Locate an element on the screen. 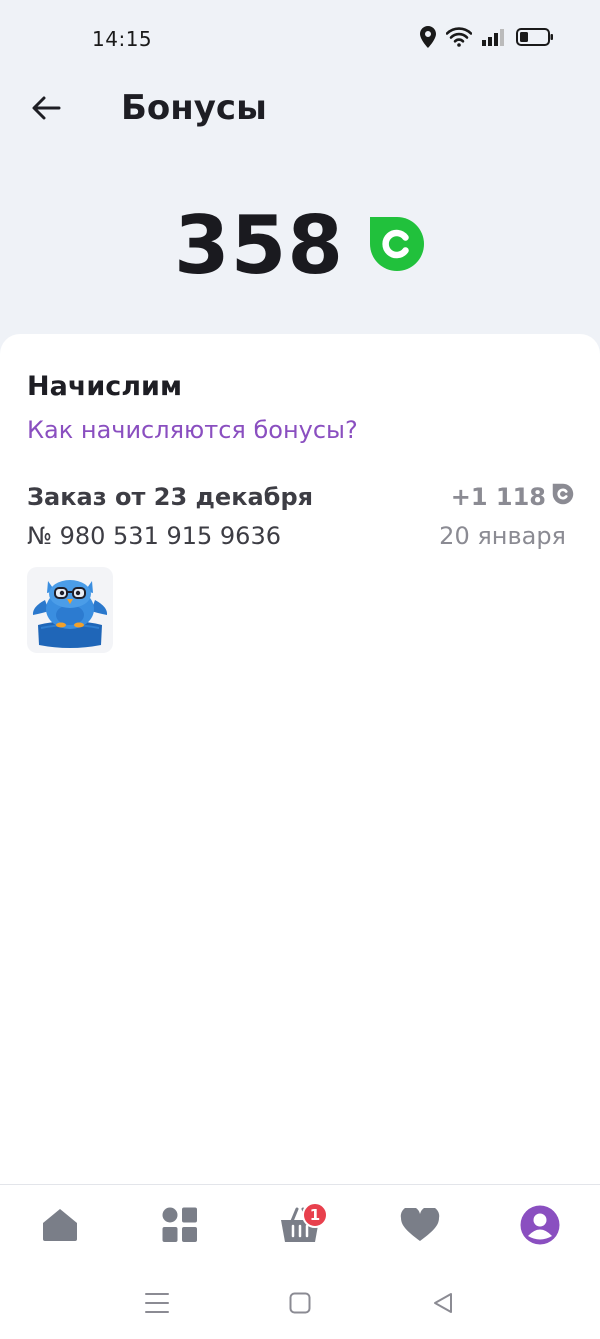 This screenshot has width=600, height=1339. nav-cart-button: 1 is located at coordinates (303, 1225).